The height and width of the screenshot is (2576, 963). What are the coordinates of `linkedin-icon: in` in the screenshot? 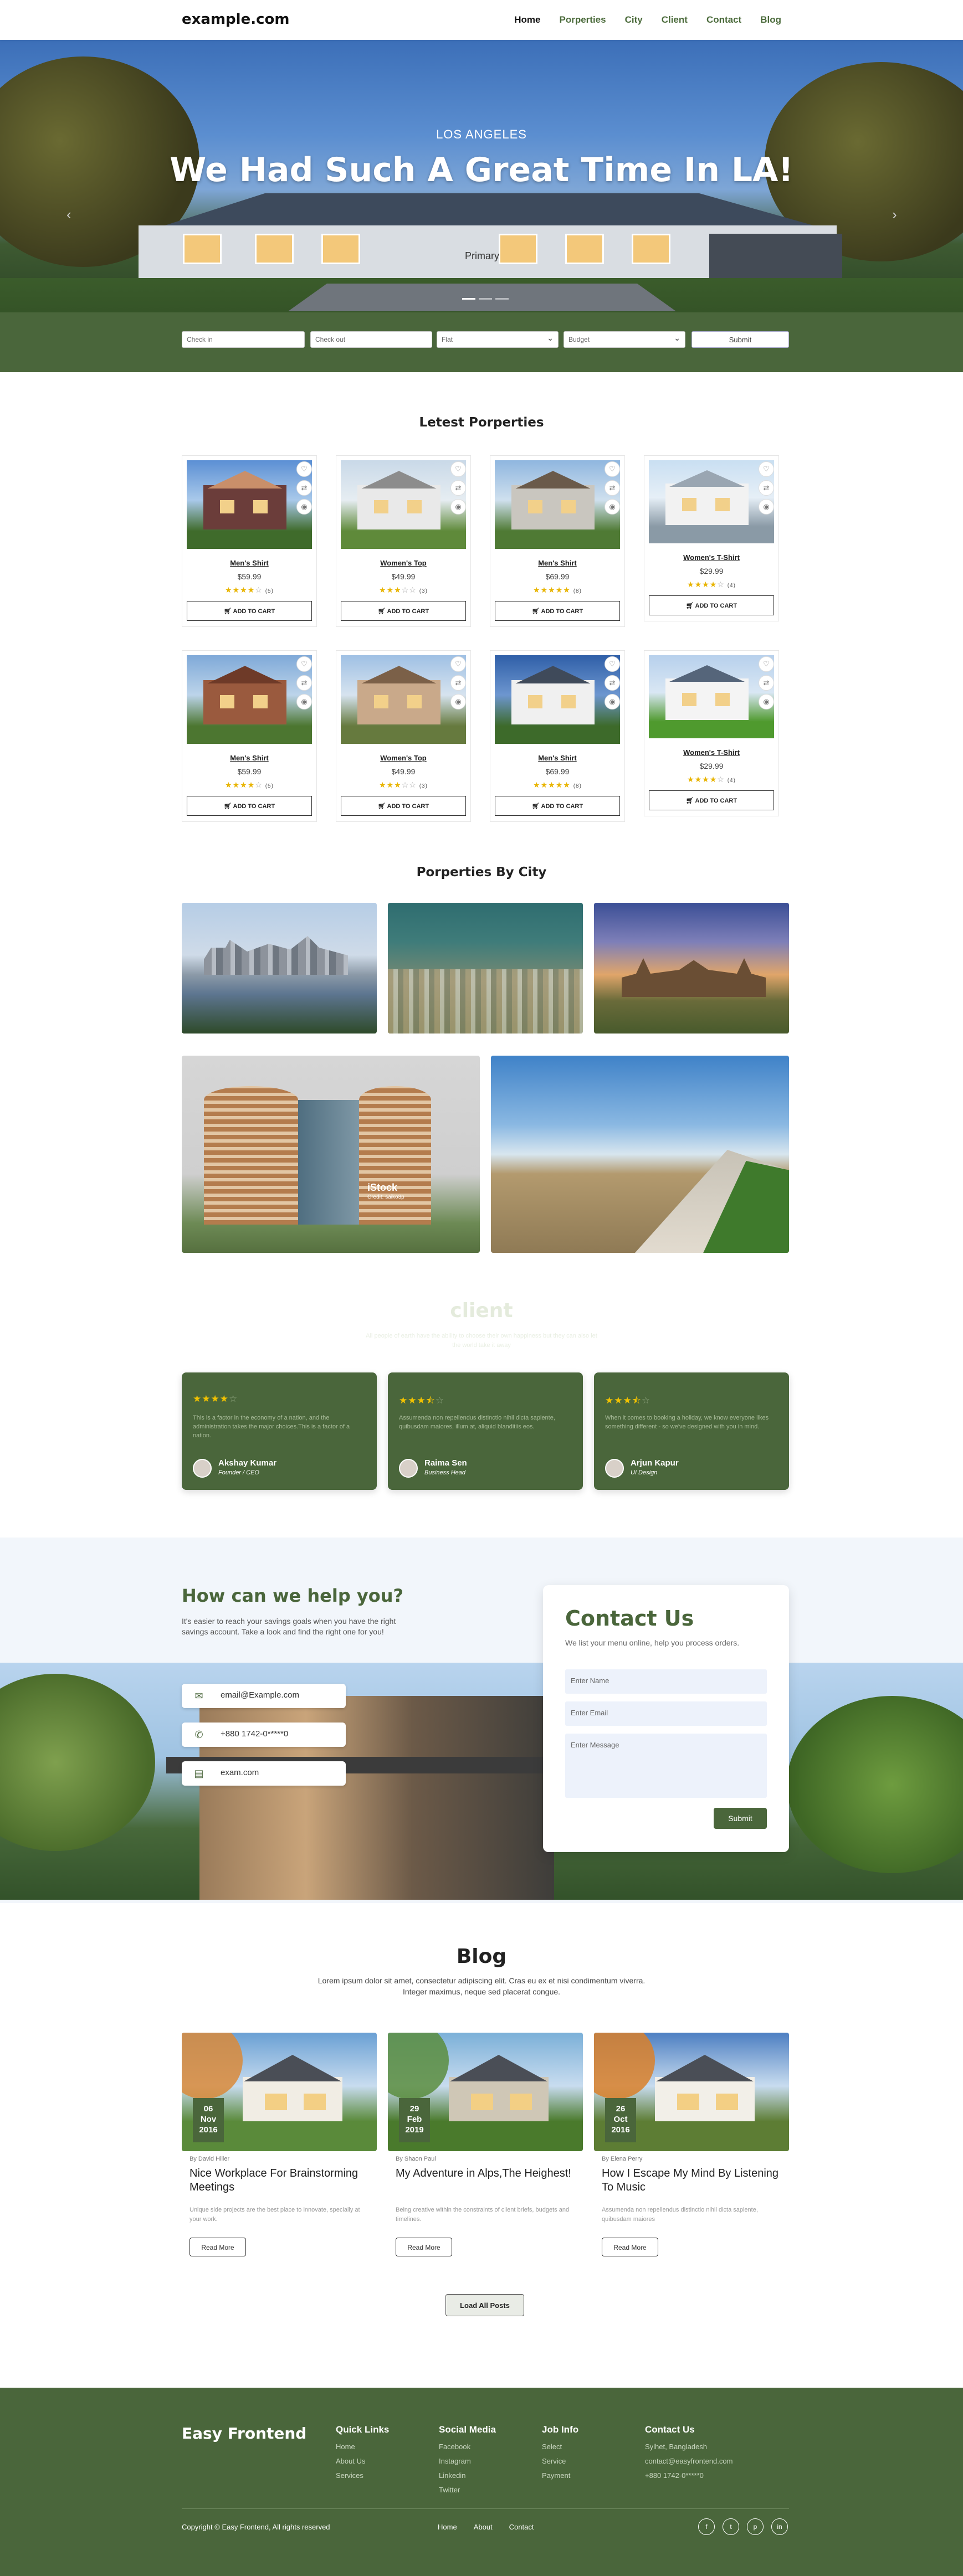 It's located at (779, 2526).